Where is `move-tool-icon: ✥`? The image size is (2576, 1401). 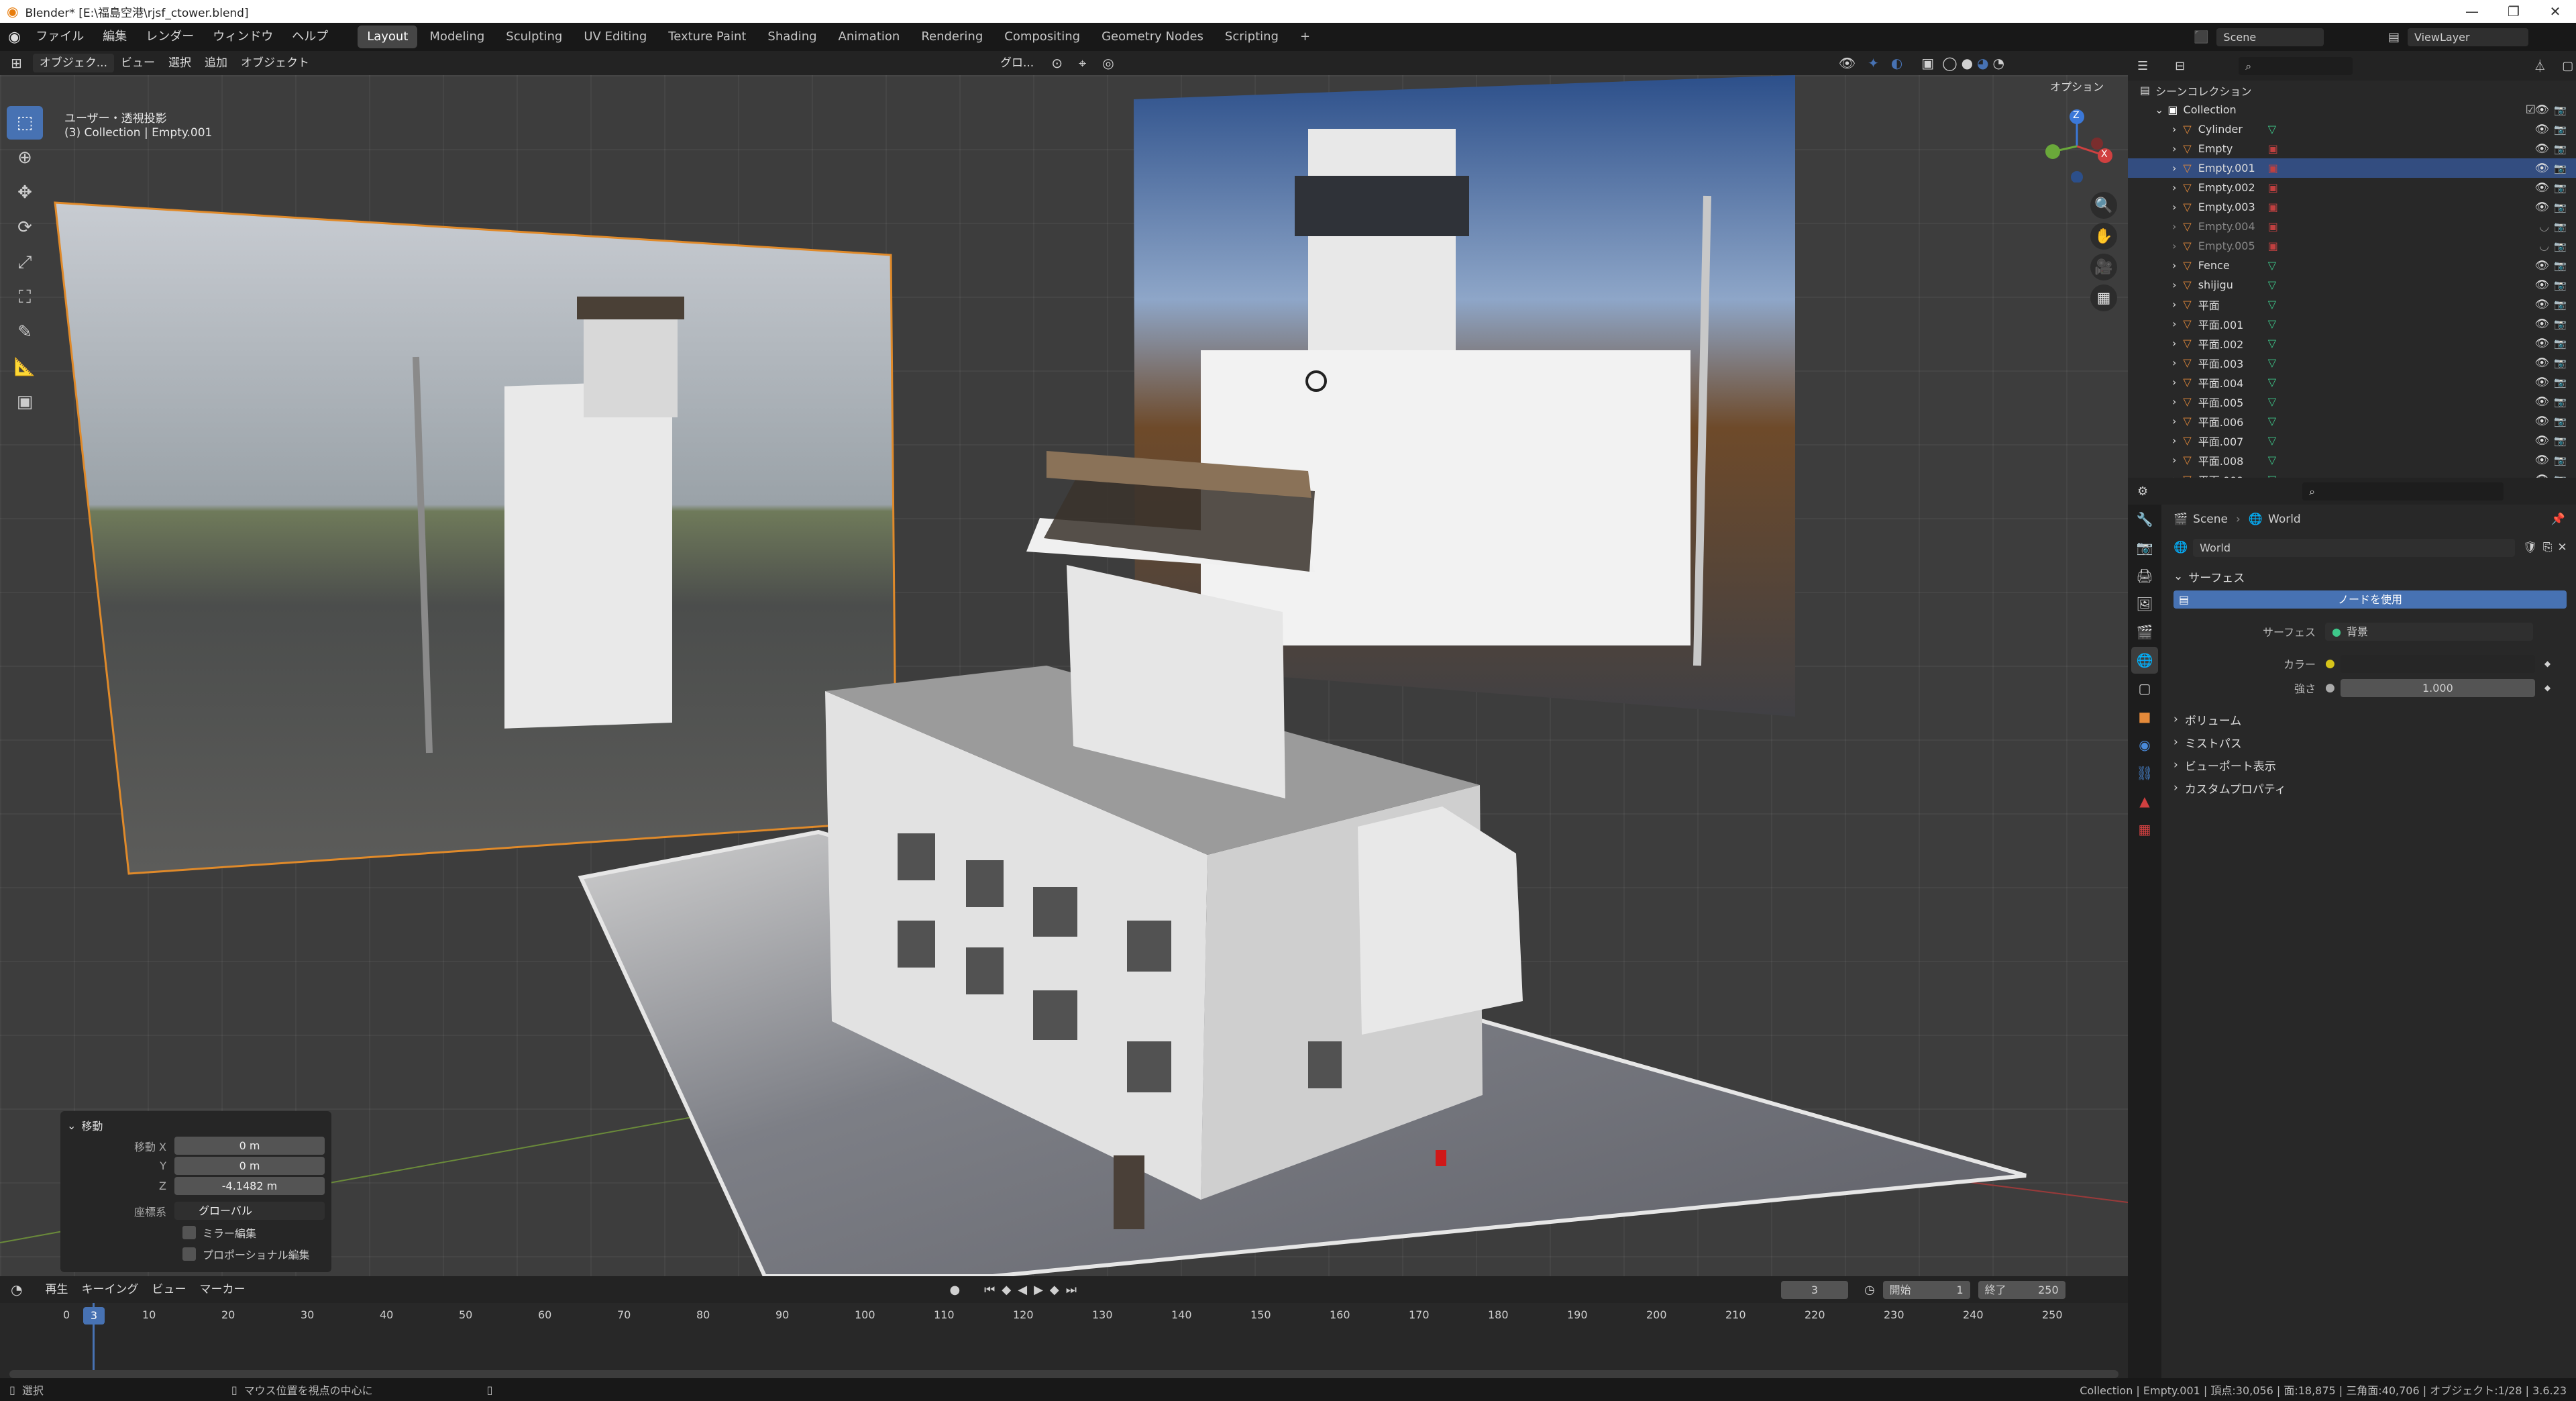 move-tool-icon: ✥ is located at coordinates (25, 193).